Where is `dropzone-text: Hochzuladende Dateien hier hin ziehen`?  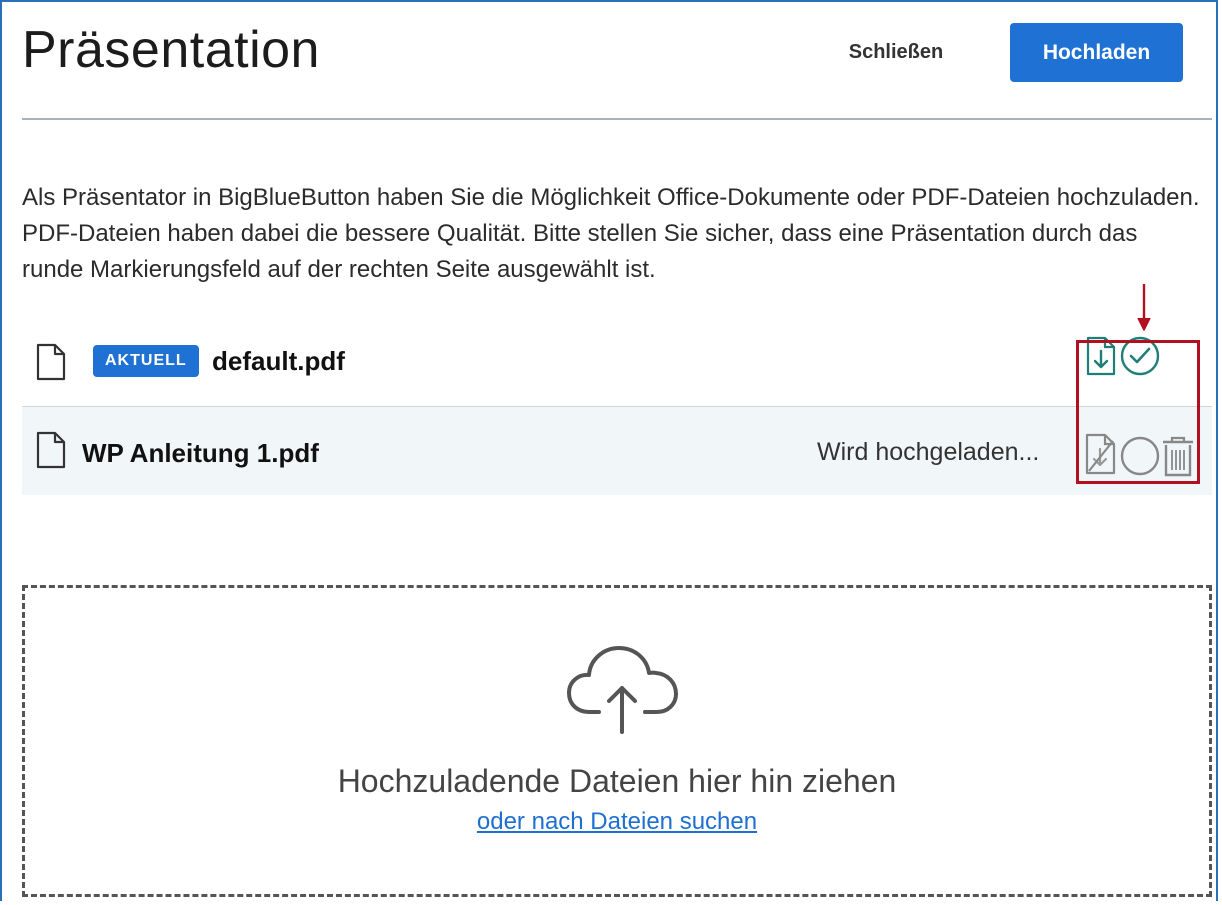 dropzone-text: Hochzuladende Dateien hier hin ziehen is located at coordinates (617, 781).